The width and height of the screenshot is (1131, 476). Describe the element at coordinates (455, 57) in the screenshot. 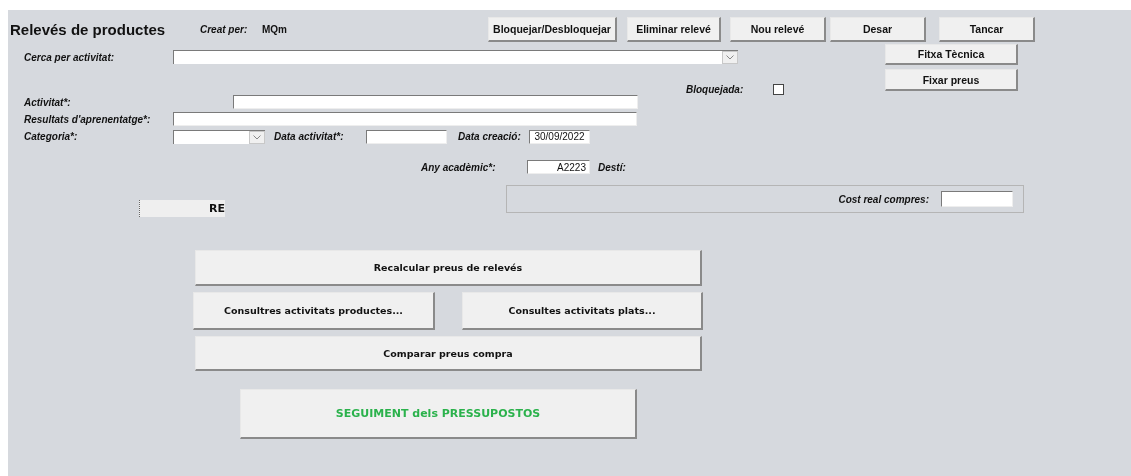

I see `search-combo` at that location.